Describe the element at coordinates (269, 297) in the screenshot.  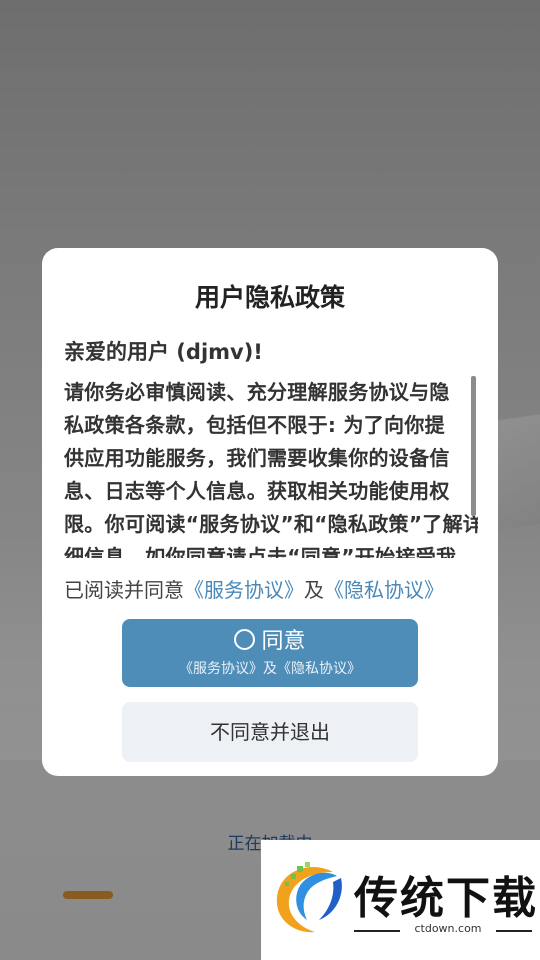
I see `dialog-title: 用户隐私政策` at that location.